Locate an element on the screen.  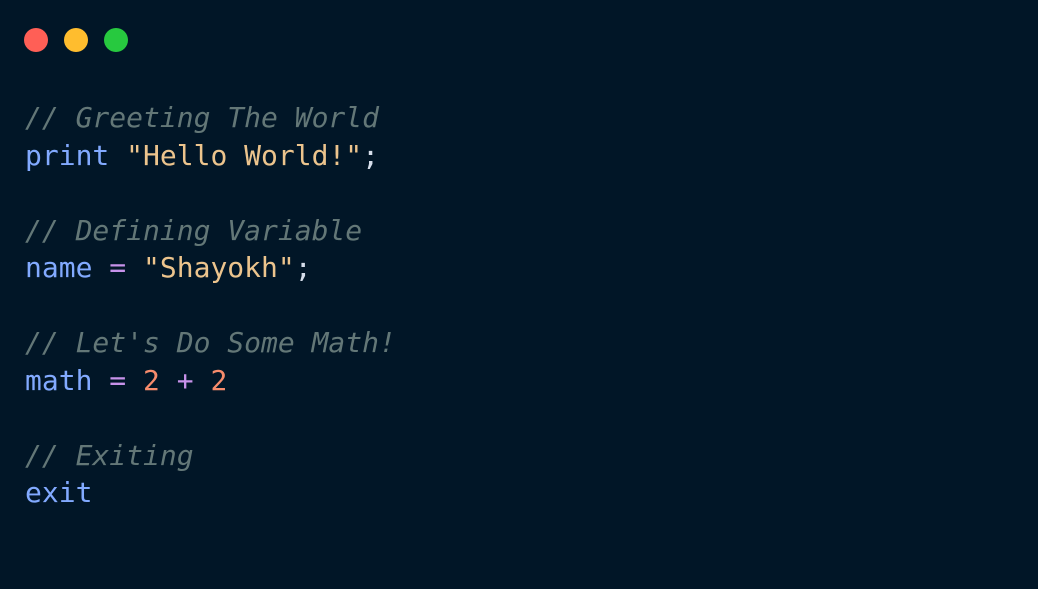
exit-keyword: exit is located at coordinates (59, 492).